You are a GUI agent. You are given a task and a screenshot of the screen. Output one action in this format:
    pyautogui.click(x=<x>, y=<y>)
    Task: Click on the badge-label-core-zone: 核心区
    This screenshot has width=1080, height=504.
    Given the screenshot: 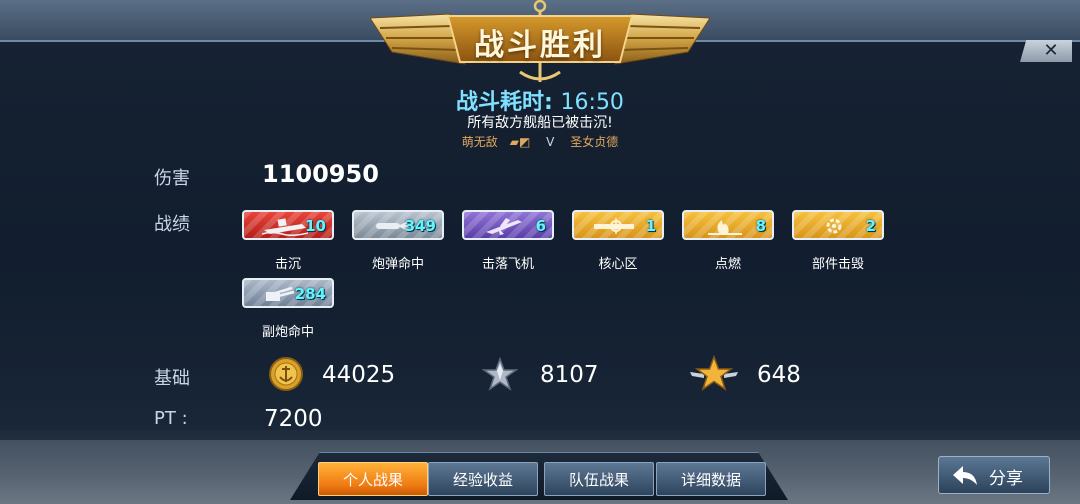 What is the action you would take?
    pyautogui.click(x=618, y=264)
    